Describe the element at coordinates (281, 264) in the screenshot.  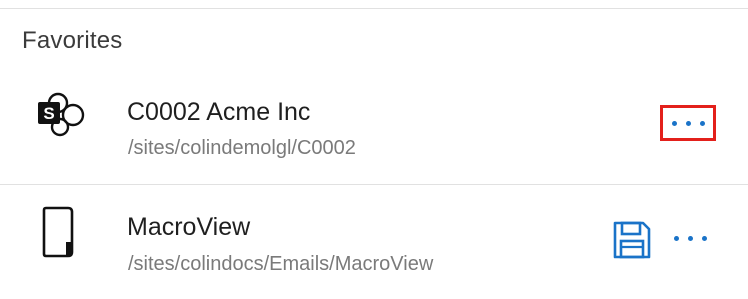
I see `favorite-item-path: /sites/colindocs/Emails/MacroView` at that location.